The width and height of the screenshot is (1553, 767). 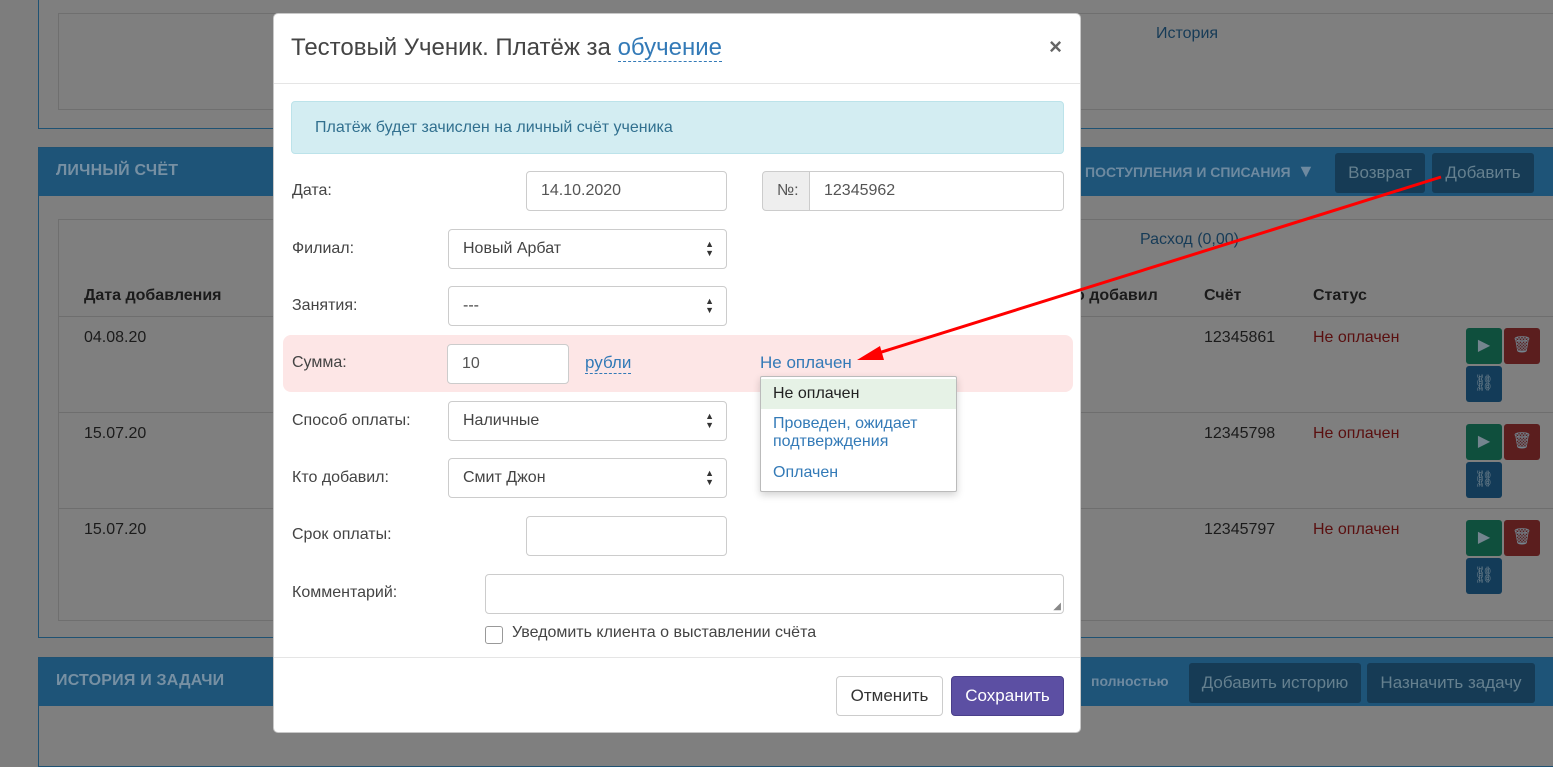 What do you see at coordinates (1055, 47) in the screenshot?
I see `close-icon: ×` at bounding box center [1055, 47].